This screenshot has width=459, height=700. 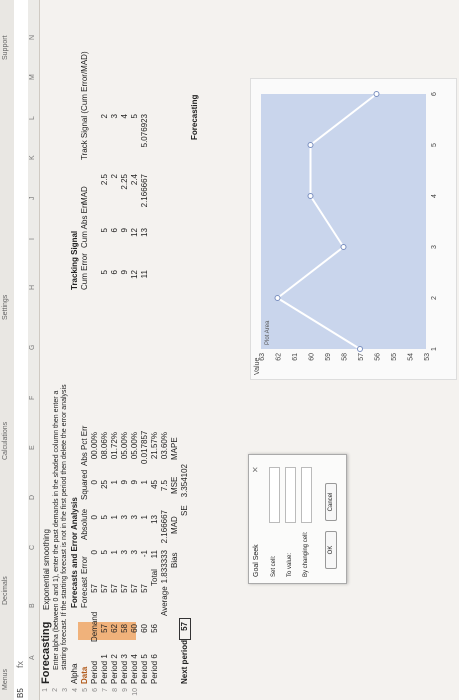 What do you see at coordinates (134, 180) in the screenshot?
I see `mad-cell: 2.4` at bounding box center [134, 180].